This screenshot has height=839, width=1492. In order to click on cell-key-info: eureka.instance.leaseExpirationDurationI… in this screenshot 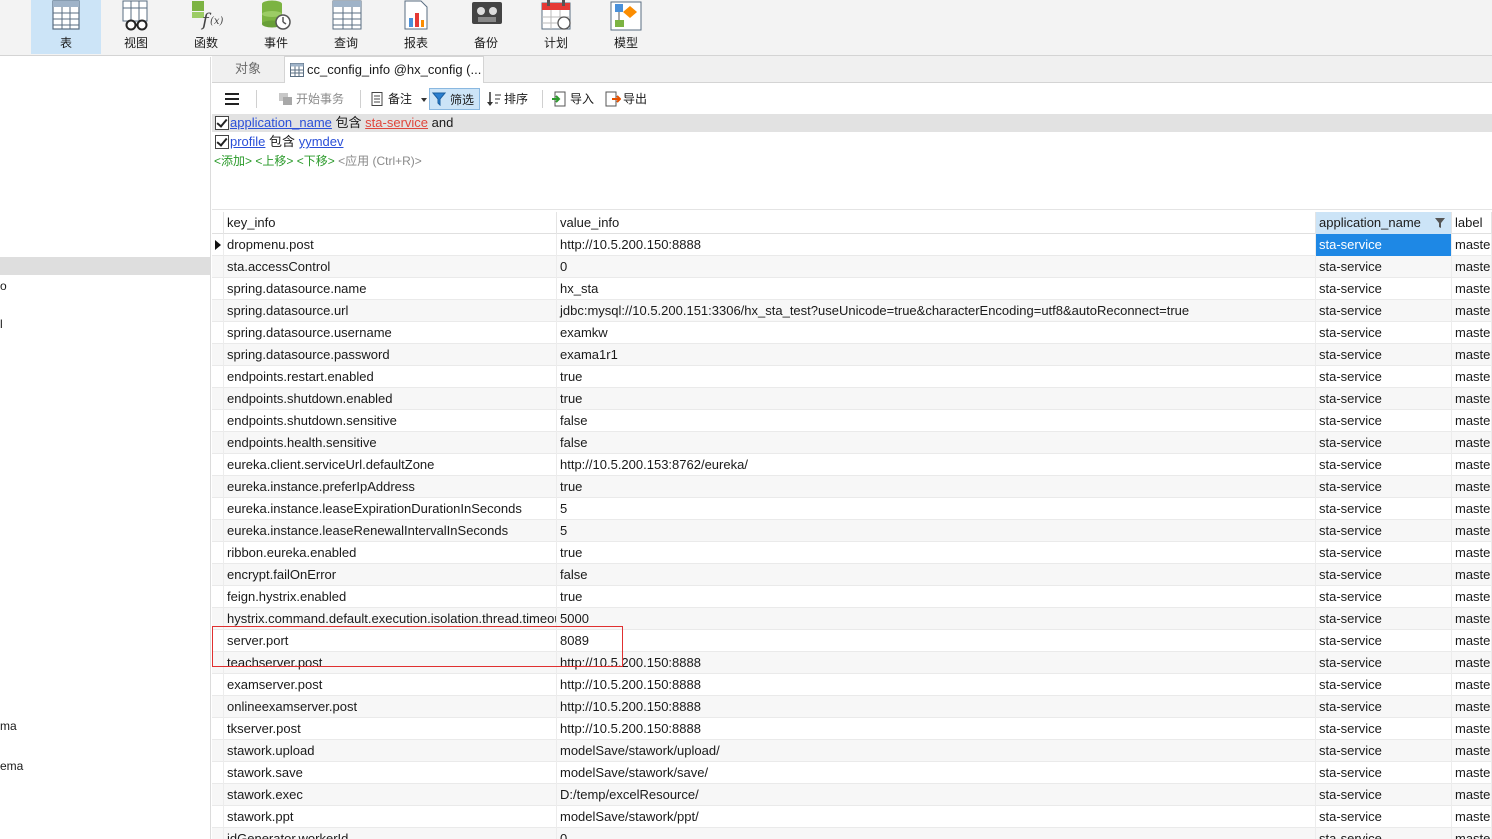, I will do `click(390, 509)`.